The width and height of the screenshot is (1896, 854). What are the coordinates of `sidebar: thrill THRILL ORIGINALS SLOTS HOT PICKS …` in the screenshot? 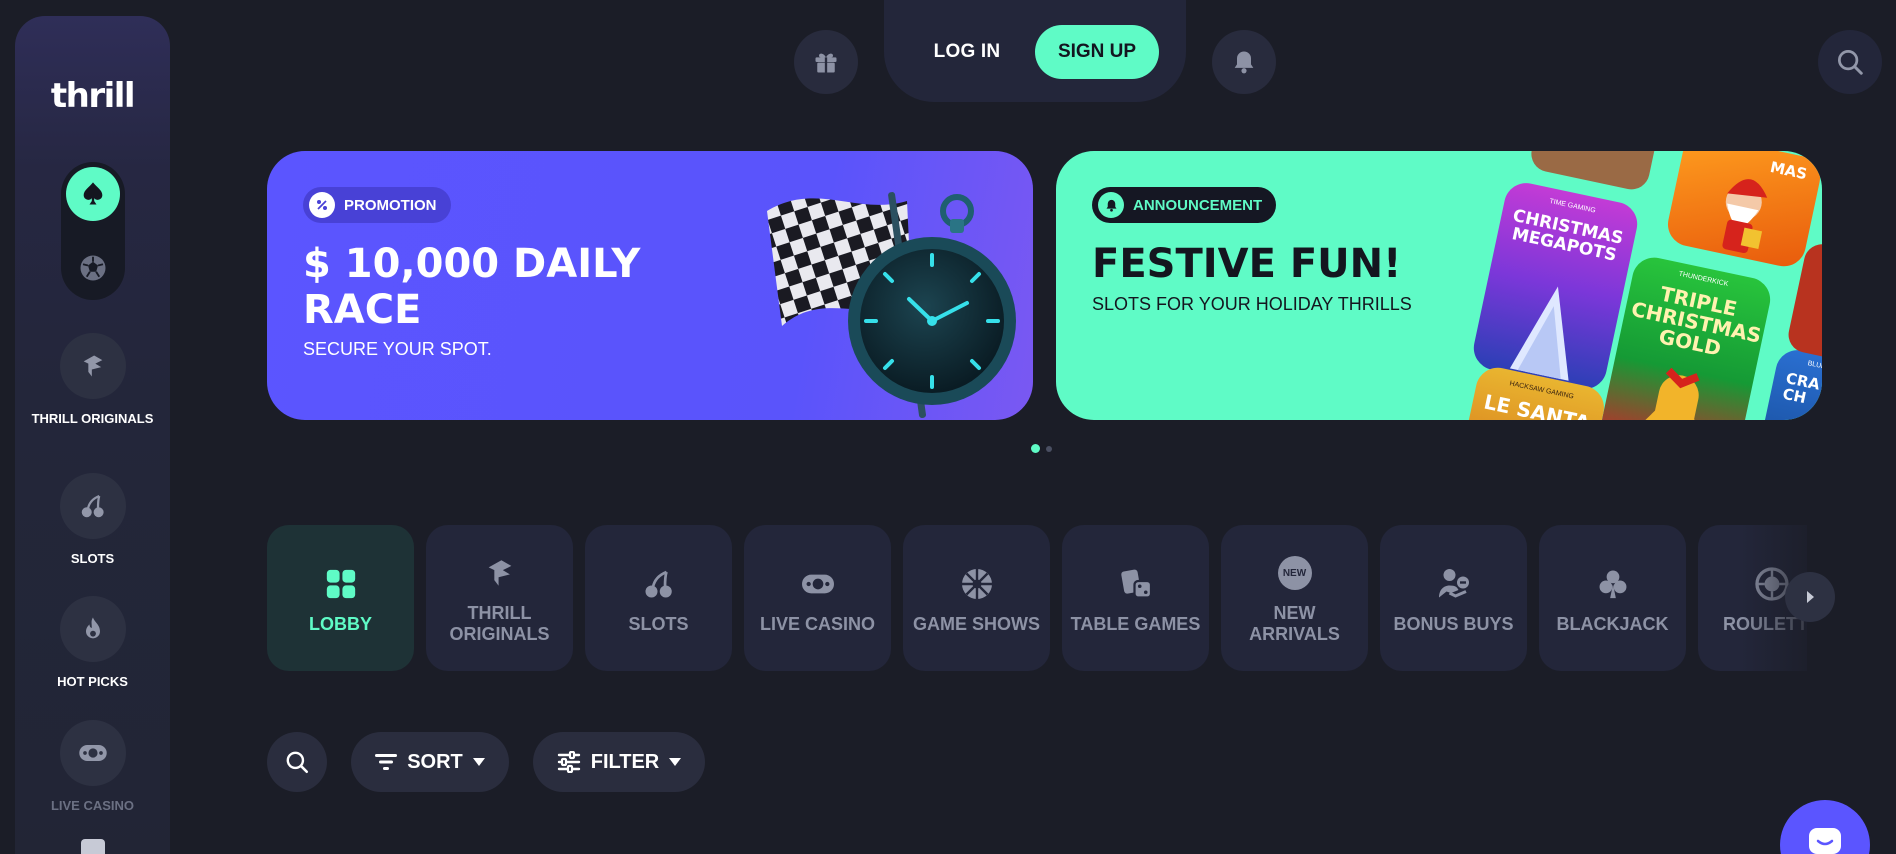 It's located at (92, 435).